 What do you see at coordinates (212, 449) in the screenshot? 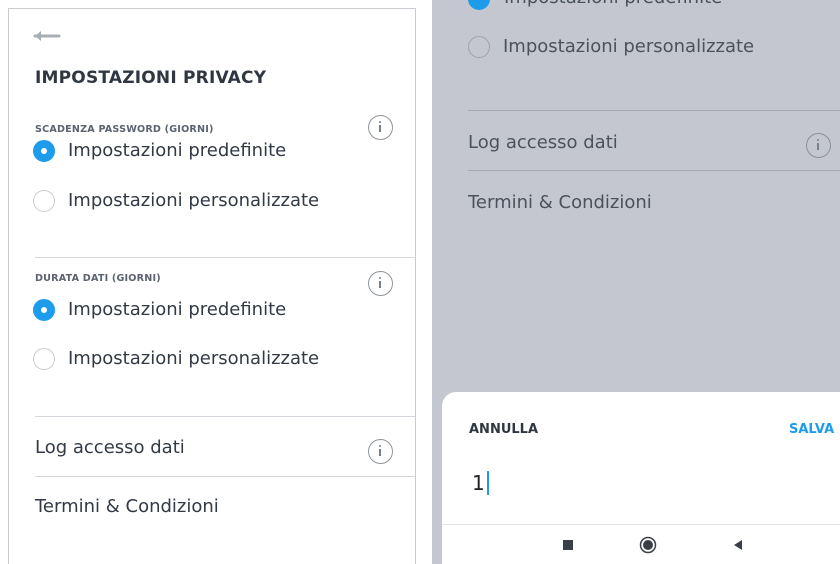
I see `access-log-row: Log accesso dati` at bounding box center [212, 449].